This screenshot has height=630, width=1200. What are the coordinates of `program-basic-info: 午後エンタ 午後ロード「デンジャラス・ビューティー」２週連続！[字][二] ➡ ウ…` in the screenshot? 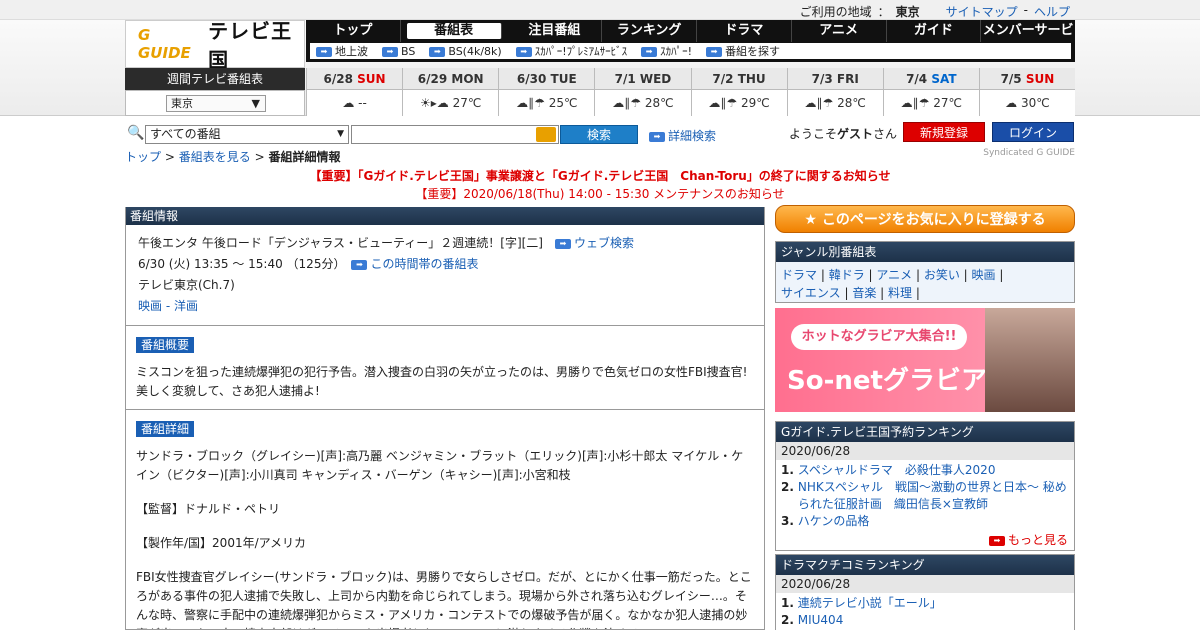 It's located at (445, 275).